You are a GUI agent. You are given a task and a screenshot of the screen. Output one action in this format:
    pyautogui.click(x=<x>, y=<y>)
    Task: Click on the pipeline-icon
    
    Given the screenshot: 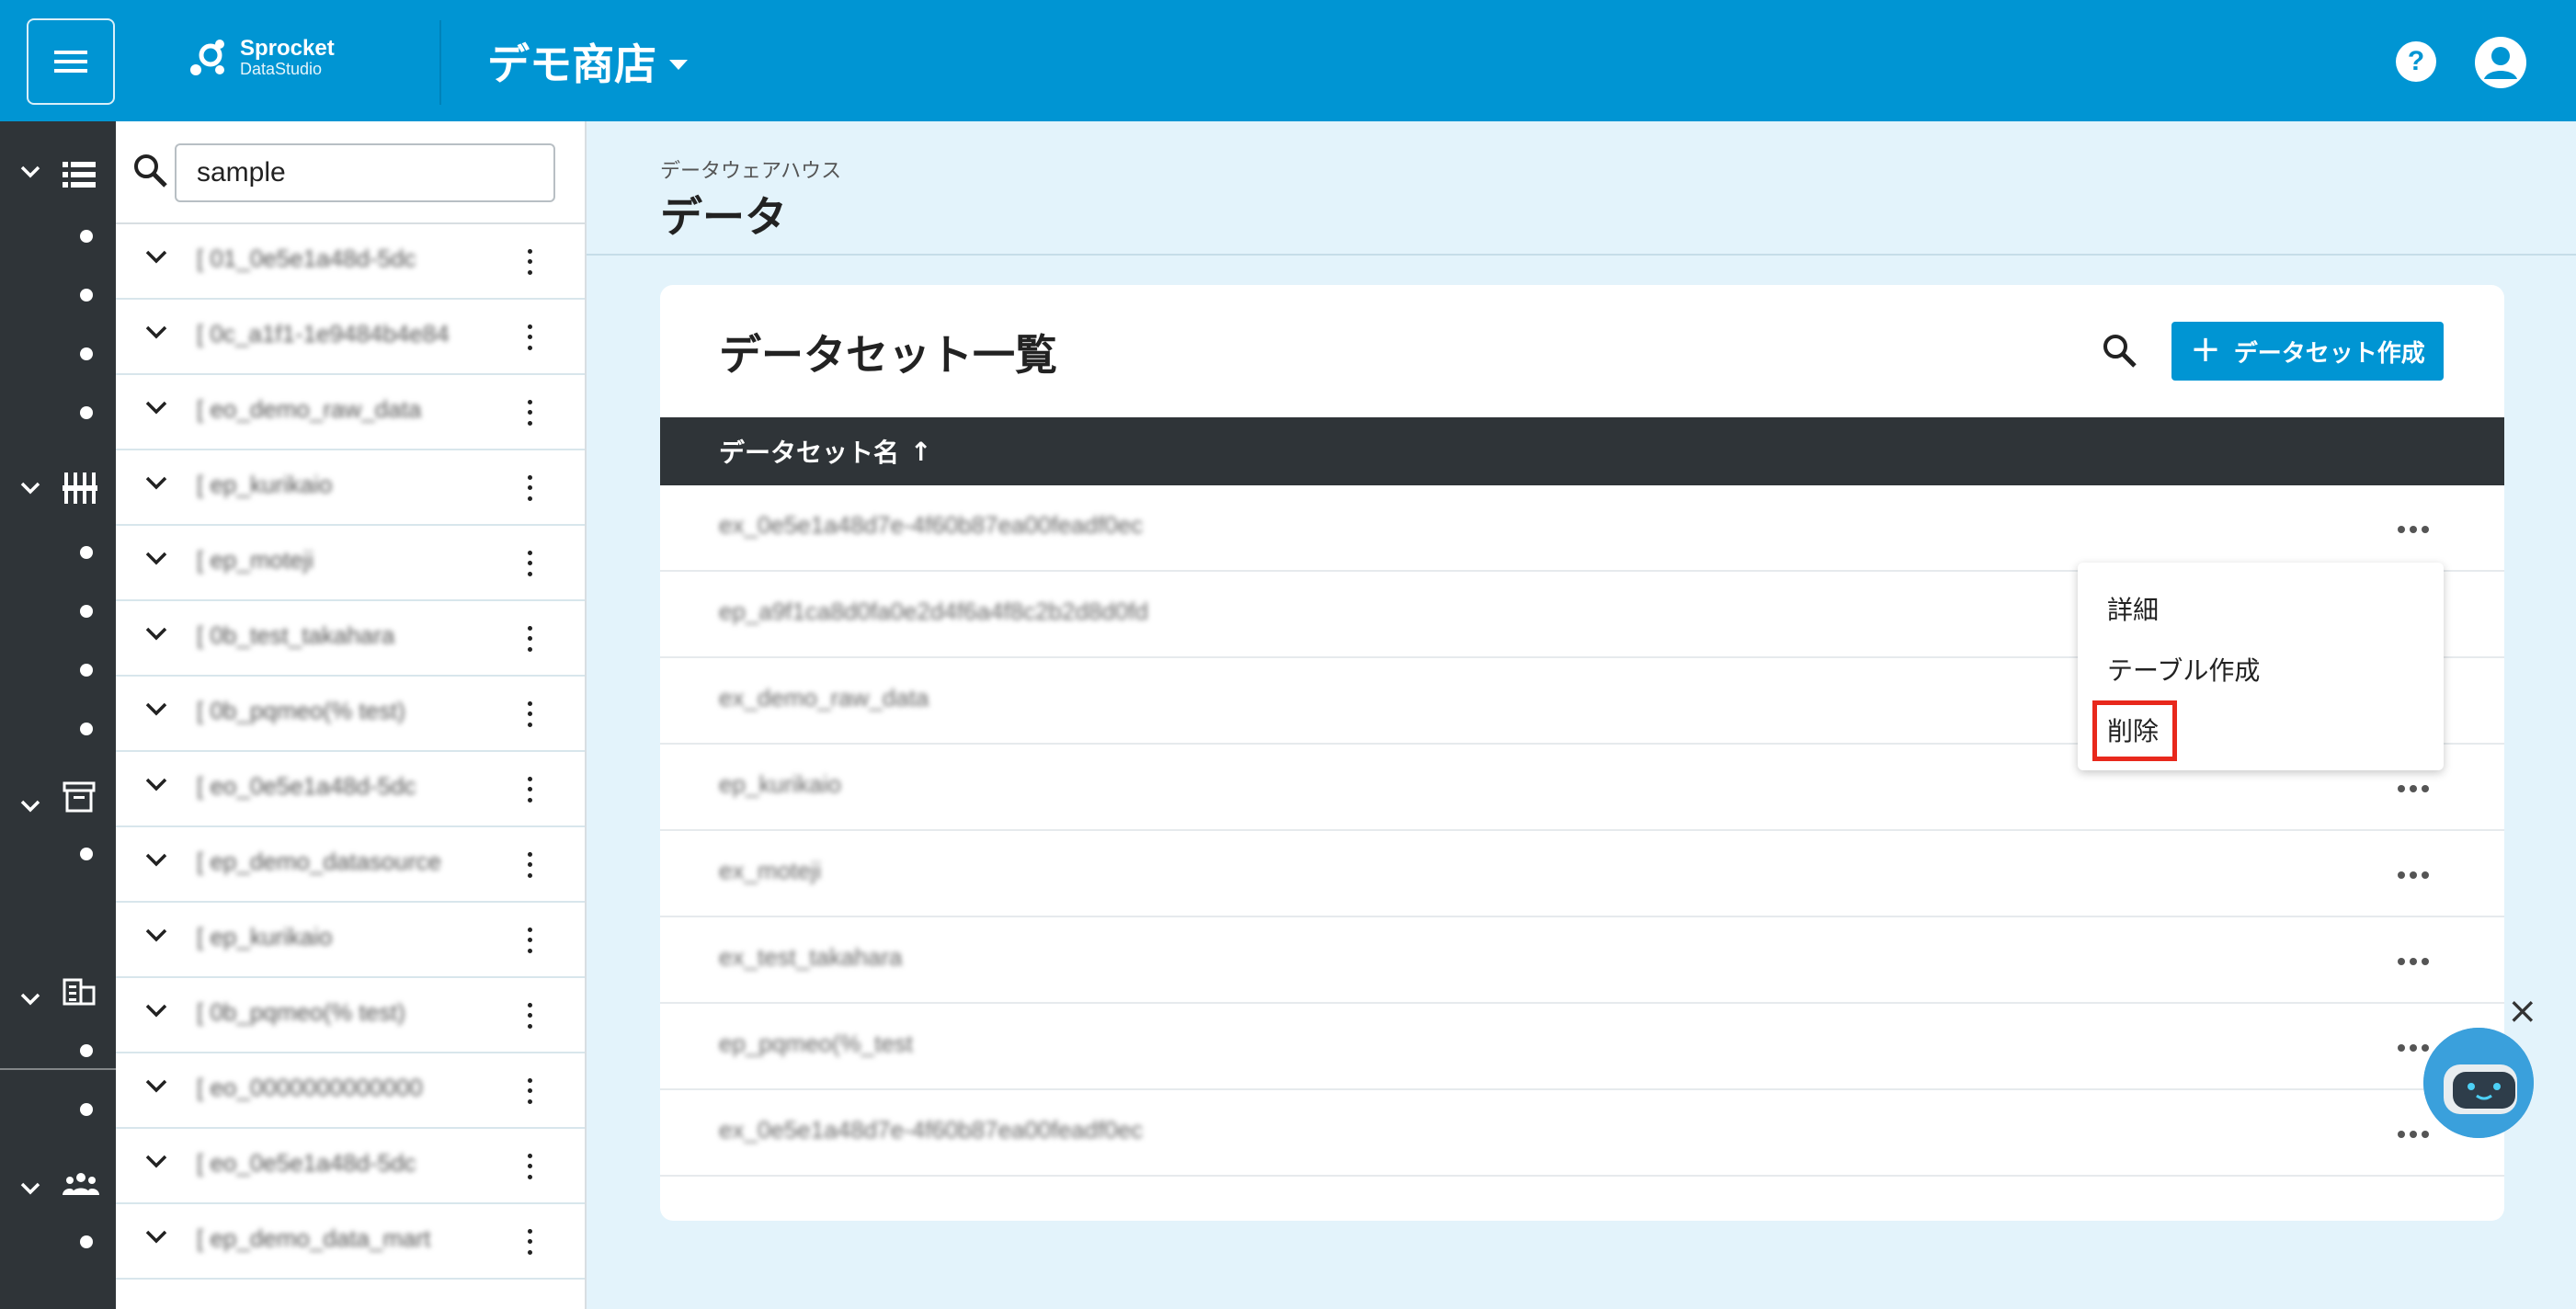 What is the action you would take?
    pyautogui.click(x=80, y=488)
    